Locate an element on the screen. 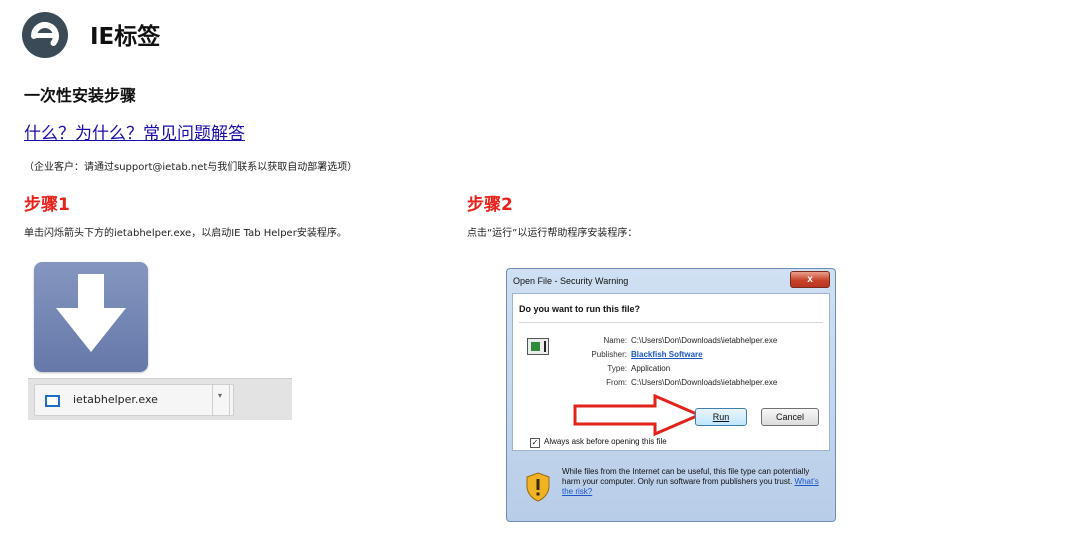  step1-title: 步骤1 is located at coordinates (47, 205).